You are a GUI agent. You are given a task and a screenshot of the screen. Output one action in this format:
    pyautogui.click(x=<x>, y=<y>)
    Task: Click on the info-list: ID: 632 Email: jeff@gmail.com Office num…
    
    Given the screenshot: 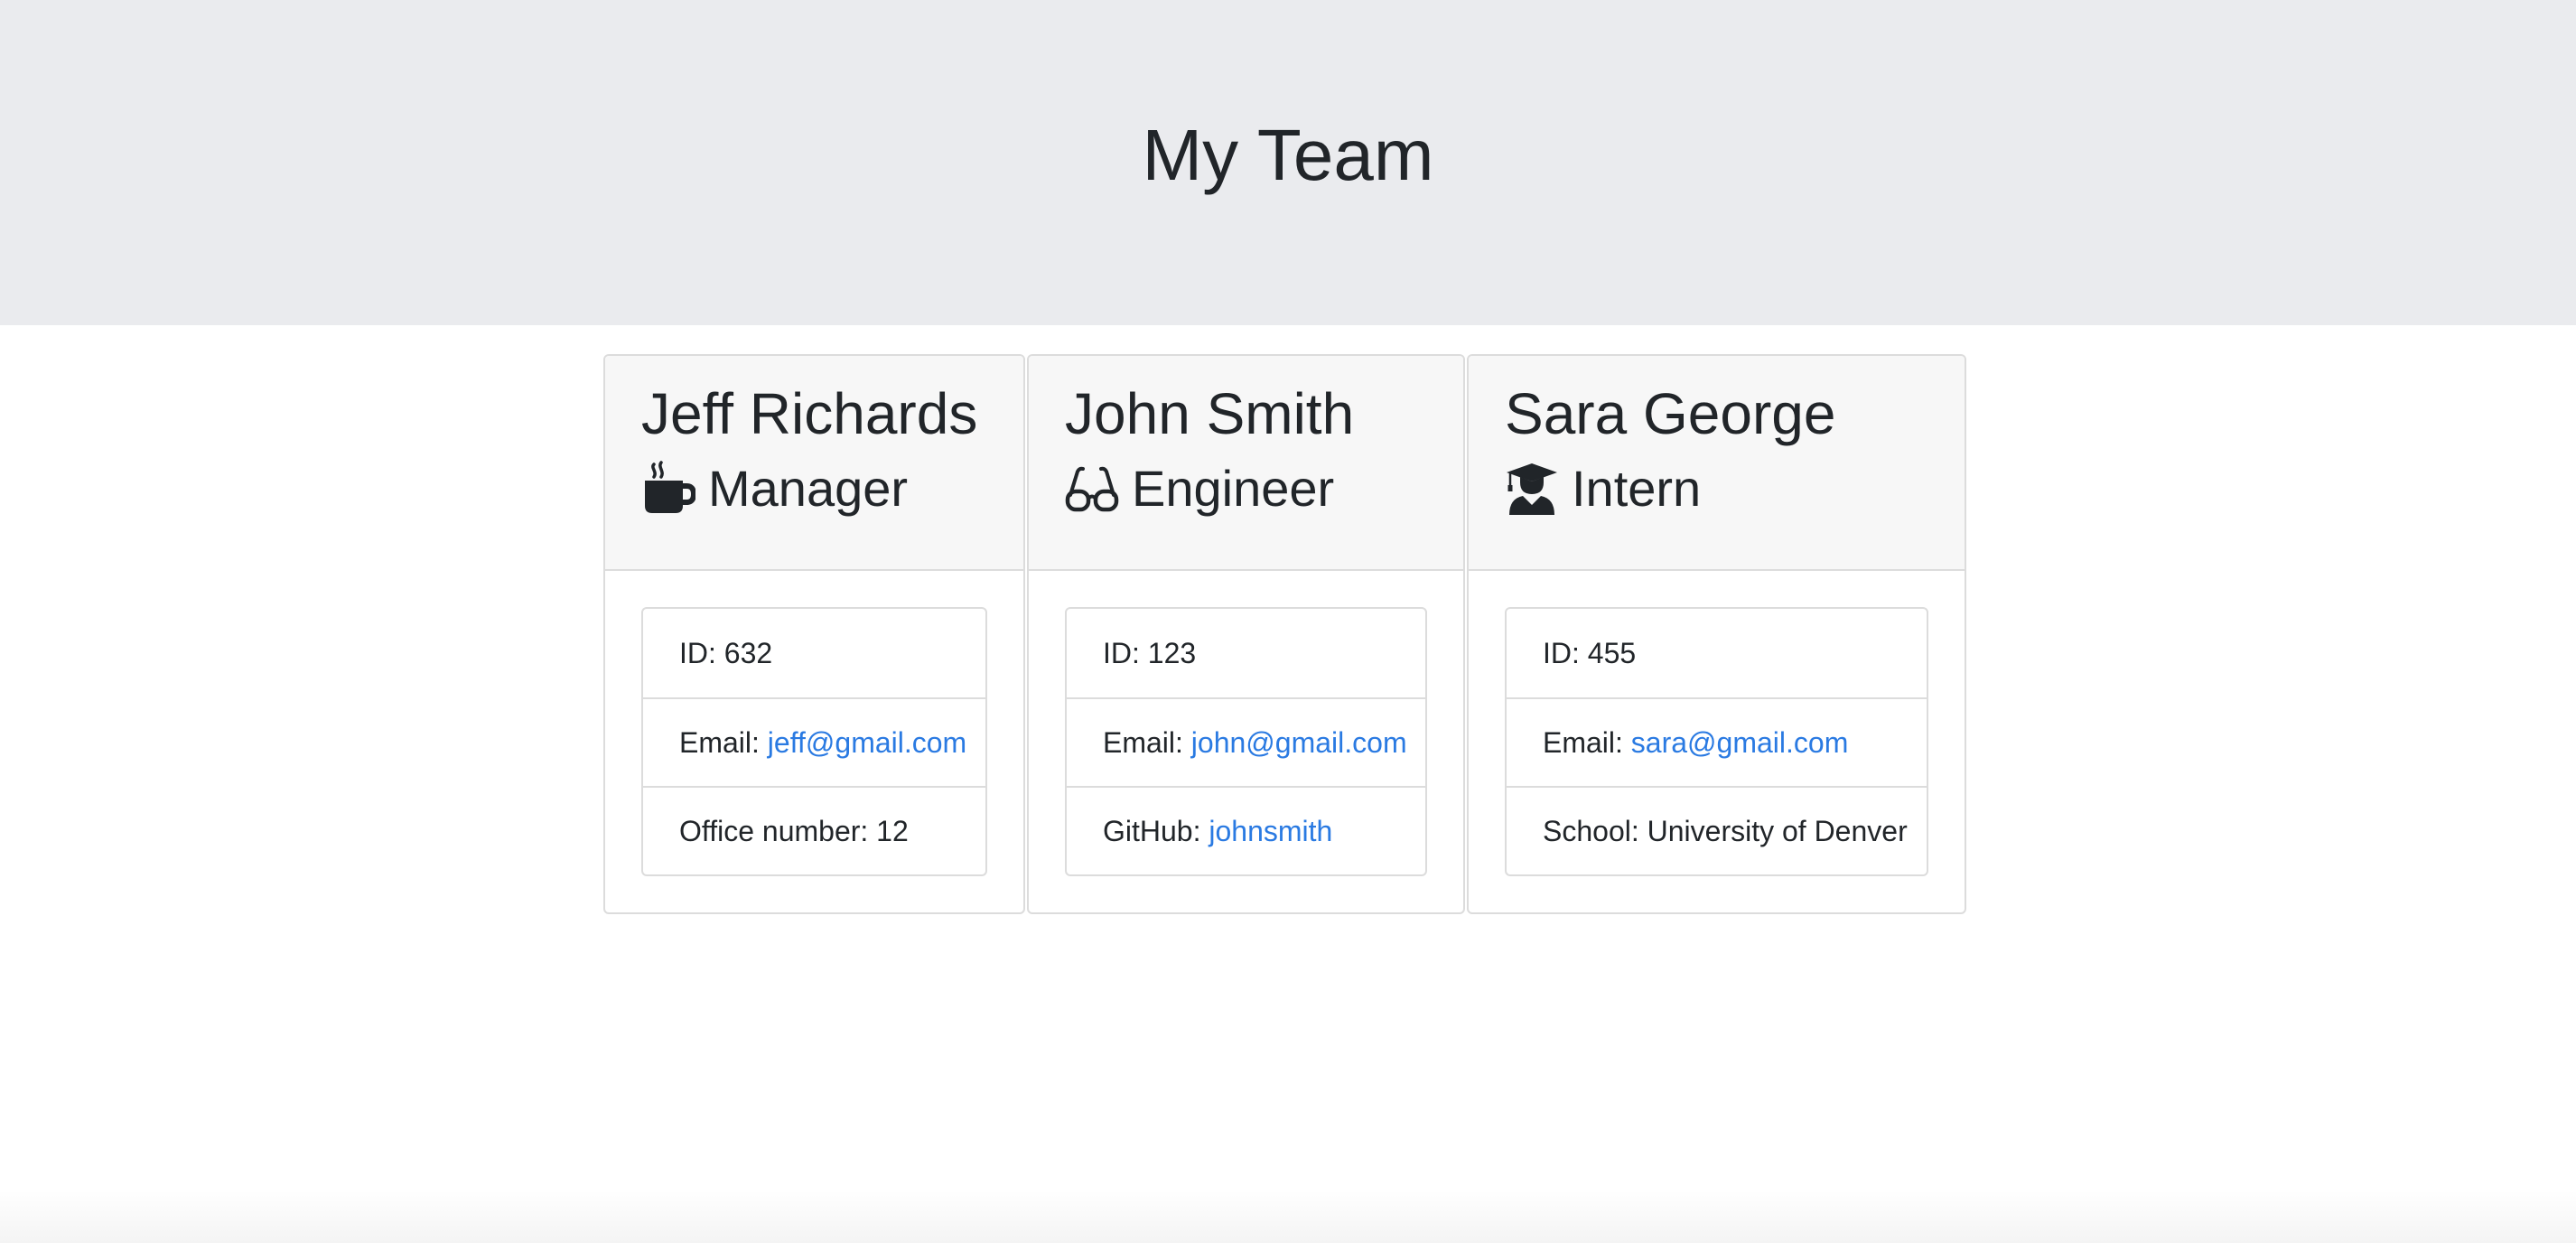 What is the action you would take?
    pyautogui.click(x=814, y=741)
    